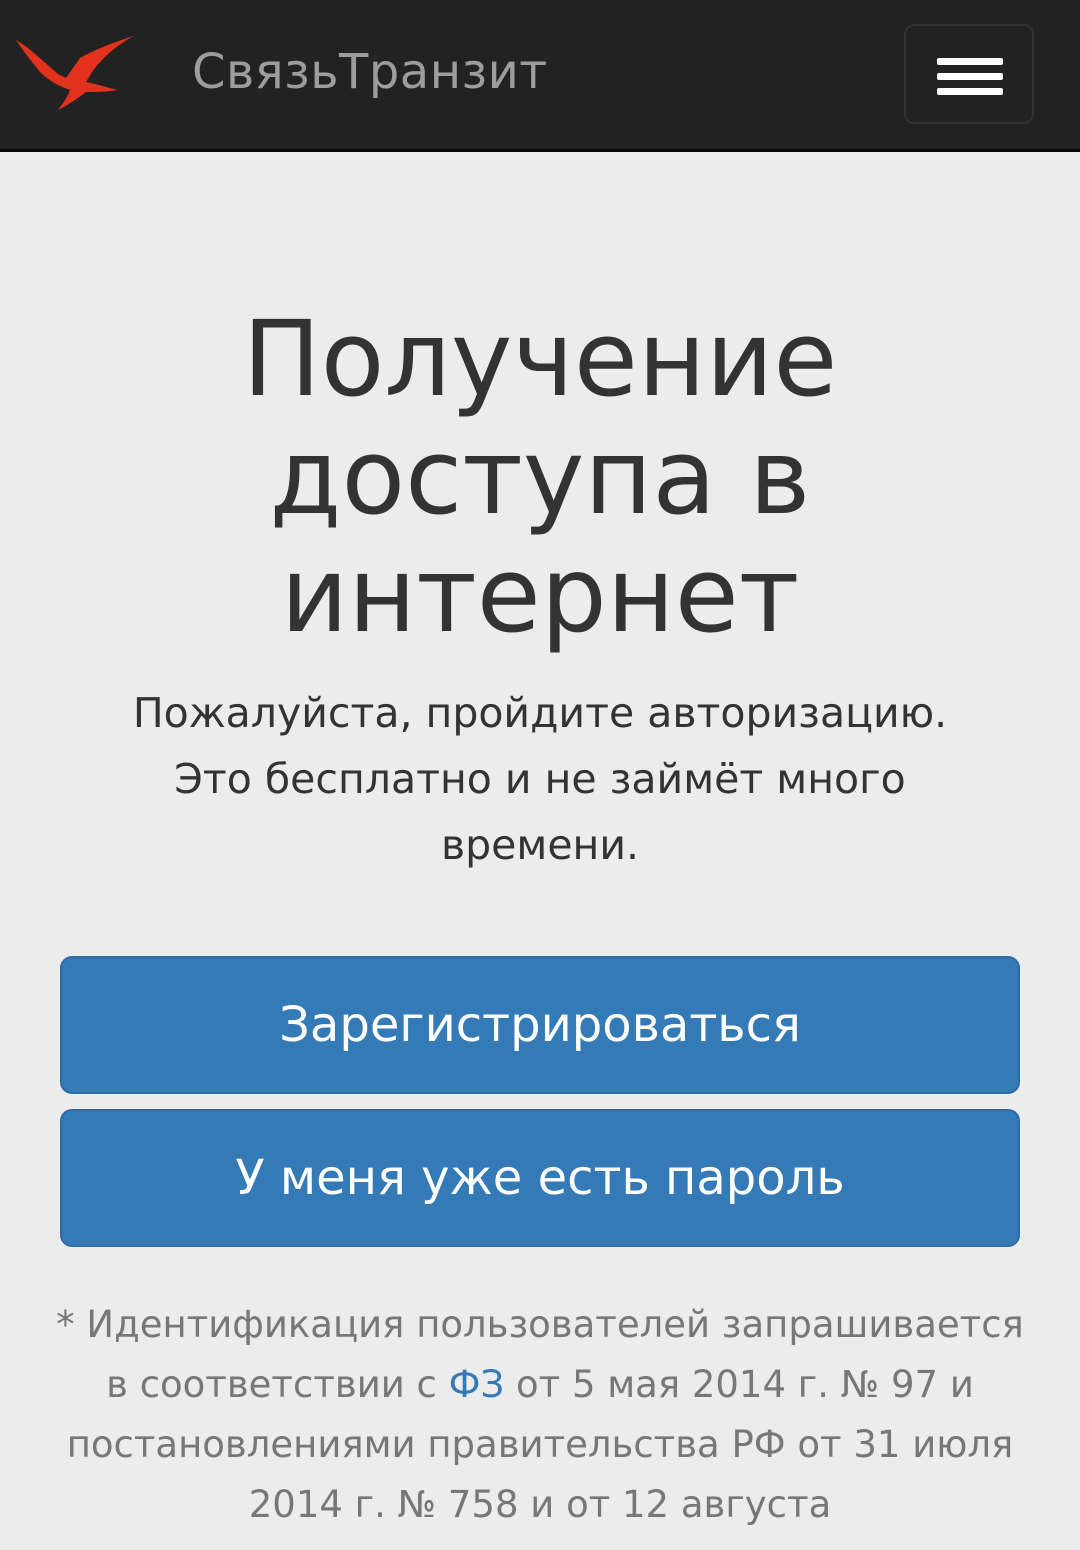  I want to click on existing-password-button: У меня уже есть пароль, so click(540, 1178).